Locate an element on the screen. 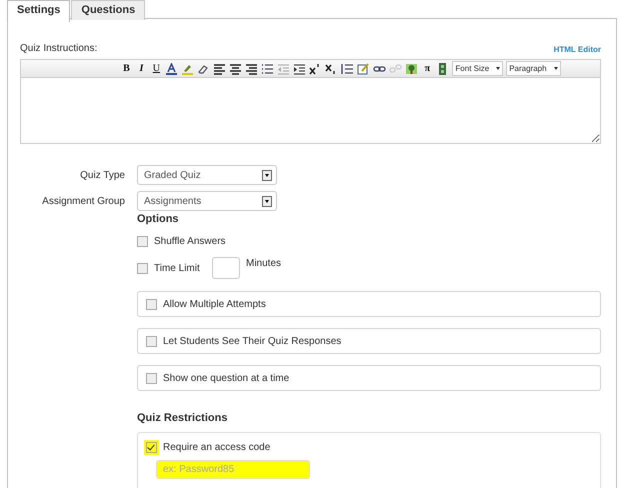 The height and width of the screenshot is (488, 624). align-left-icon is located at coordinates (219, 68).